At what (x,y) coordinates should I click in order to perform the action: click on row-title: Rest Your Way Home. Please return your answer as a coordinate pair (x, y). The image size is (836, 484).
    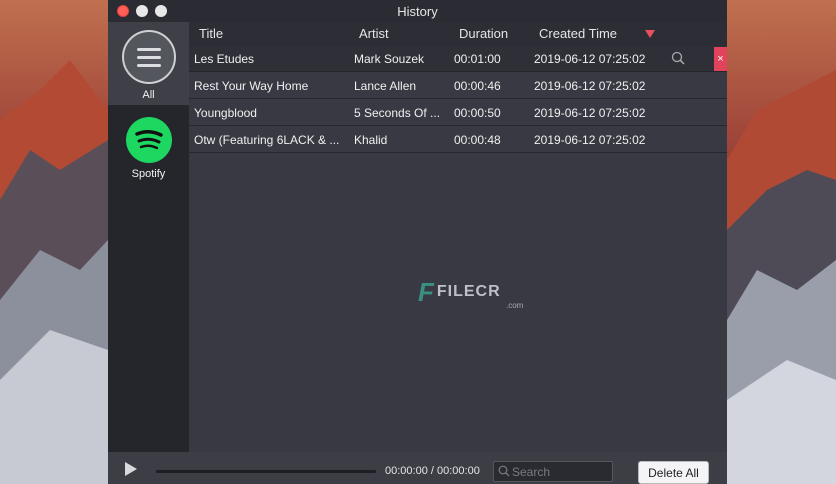
    Looking at the image, I should click on (251, 86).